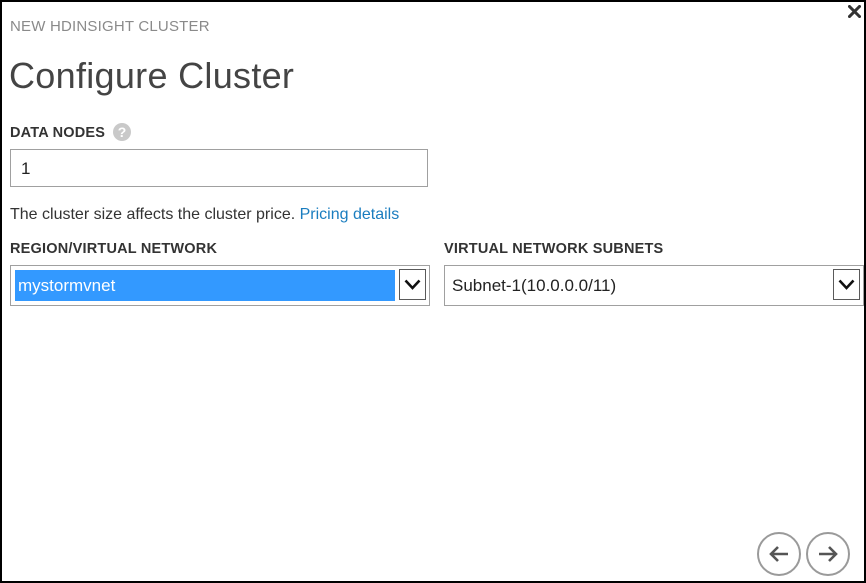 This screenshot has width=866, height=583. I want to click on subnets-label: VIRTUAL NETWORK SUBNETS, so click(554, 249).